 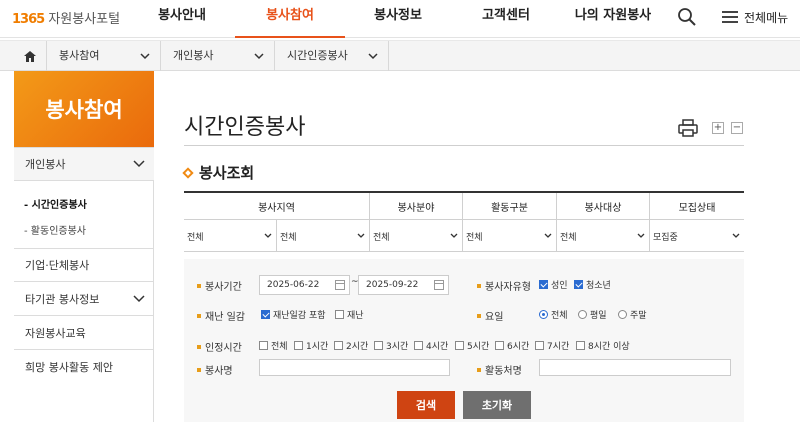 What do you see at coordinates (317, 347) in the screenshot?
I see `checkbox-label: 1시간` at bounding box center [317, 347].